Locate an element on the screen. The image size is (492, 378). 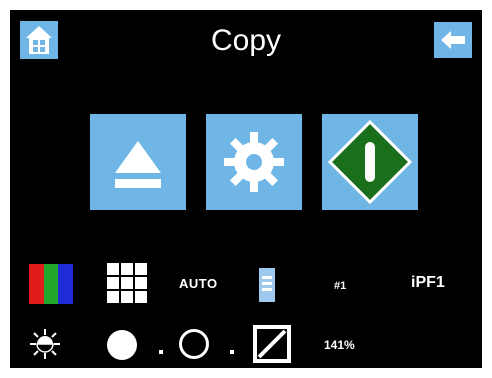
density-light-icon is located at coordinates (194, 344).